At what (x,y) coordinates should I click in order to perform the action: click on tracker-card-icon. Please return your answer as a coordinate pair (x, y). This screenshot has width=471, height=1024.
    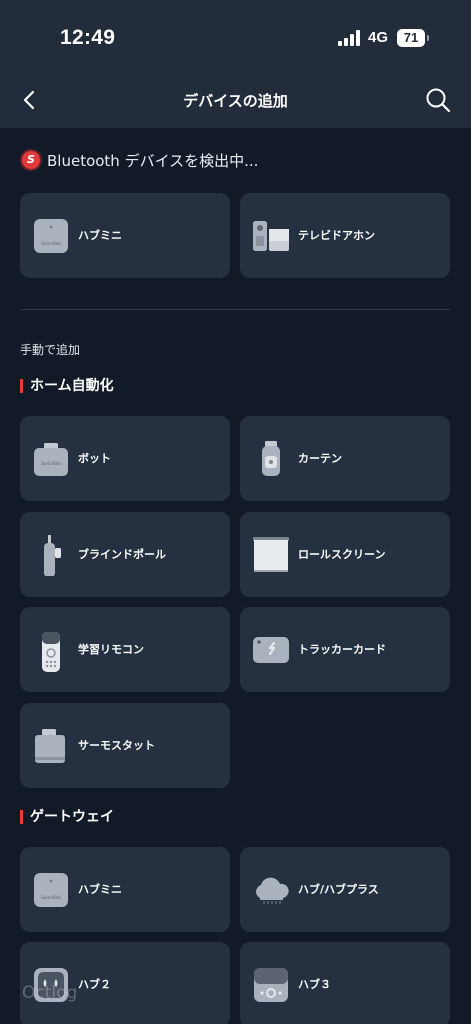
    Looking at the image, I should click on (271, 650).